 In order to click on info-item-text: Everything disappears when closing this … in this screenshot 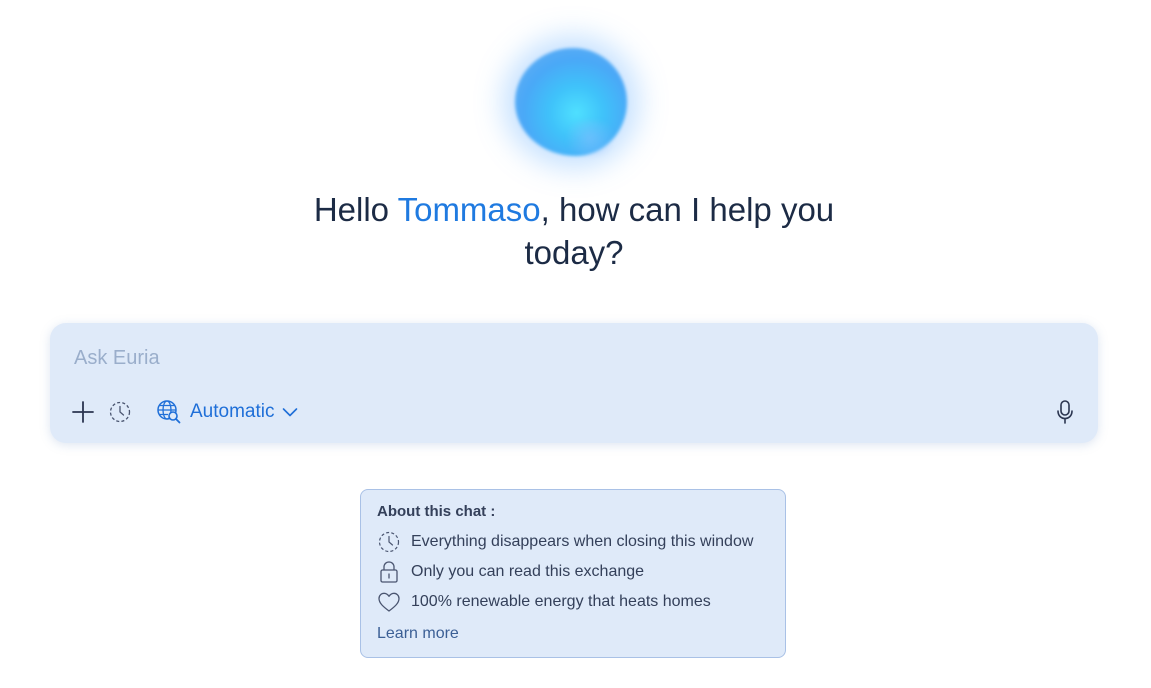, I will do `click(582, 541)`.